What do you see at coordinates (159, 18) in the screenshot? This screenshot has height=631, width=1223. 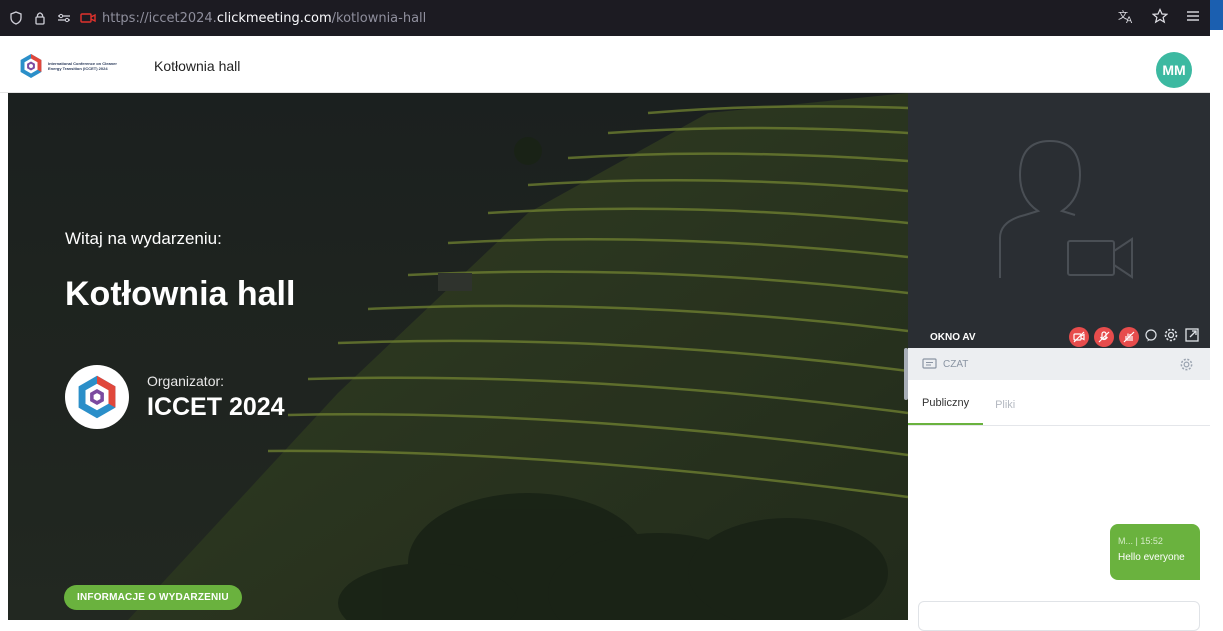 I see `url-prefix: https://iccet2024.` at bounding box center [159, 18].